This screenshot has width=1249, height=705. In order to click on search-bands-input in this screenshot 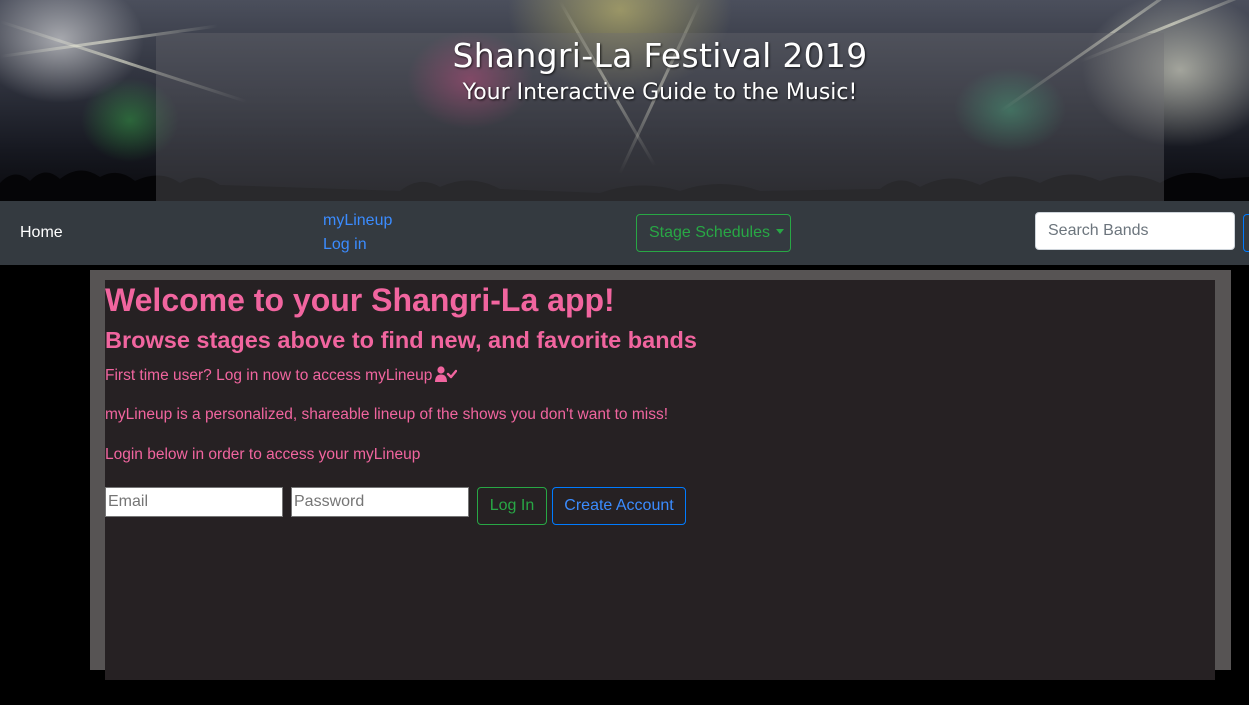, I will do `click(1135, 231)`.